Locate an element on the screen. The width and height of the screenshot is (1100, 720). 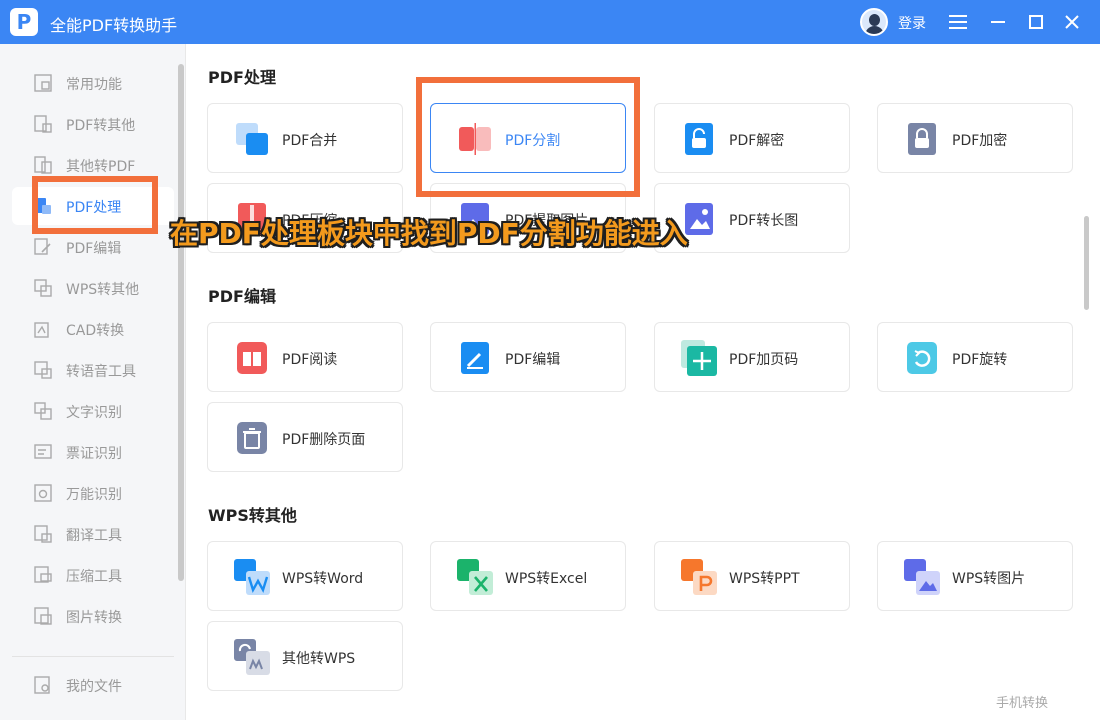
read-icon is located at coordinates (252, 358).